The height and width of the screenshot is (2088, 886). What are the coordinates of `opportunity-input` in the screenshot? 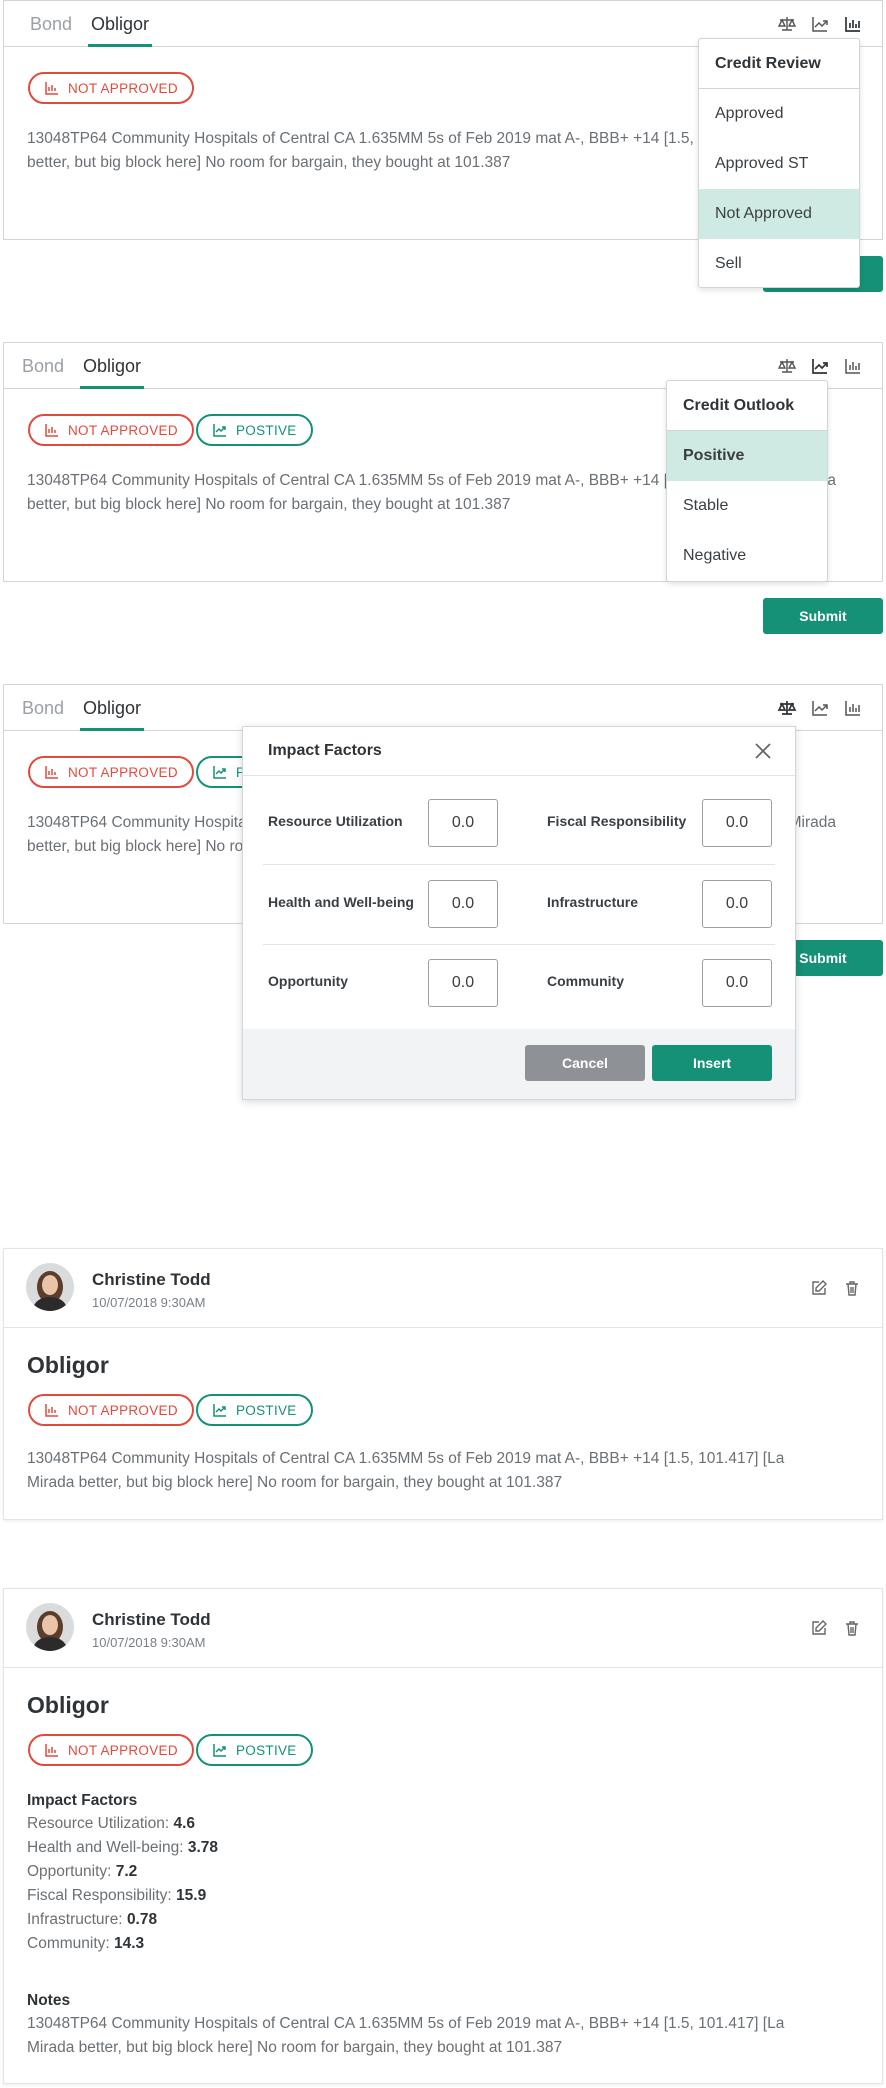 It's located at (463, 983).